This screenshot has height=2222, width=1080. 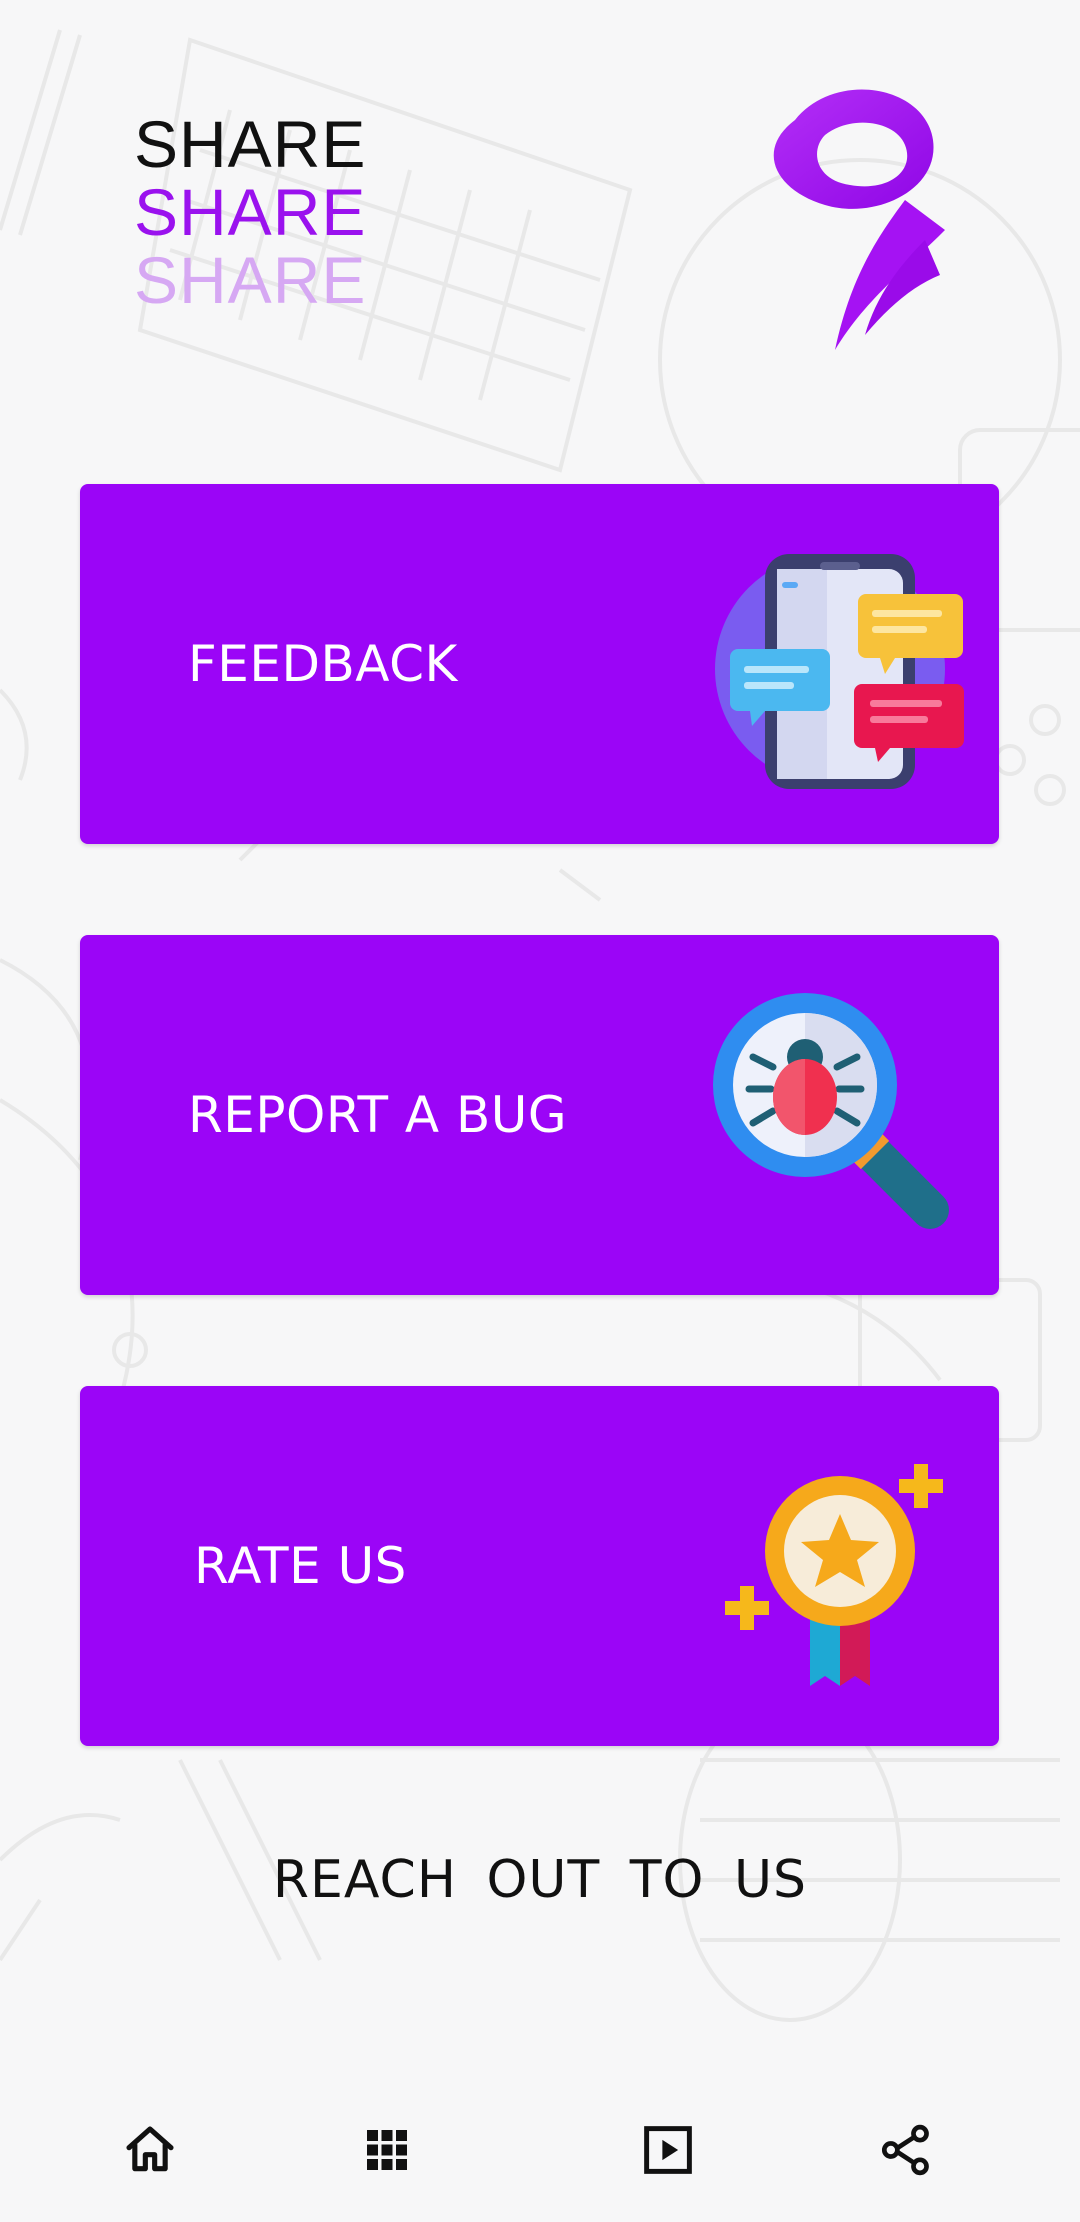 I want to click on brand-line-1: SHARE, so click(x=250, y=144).